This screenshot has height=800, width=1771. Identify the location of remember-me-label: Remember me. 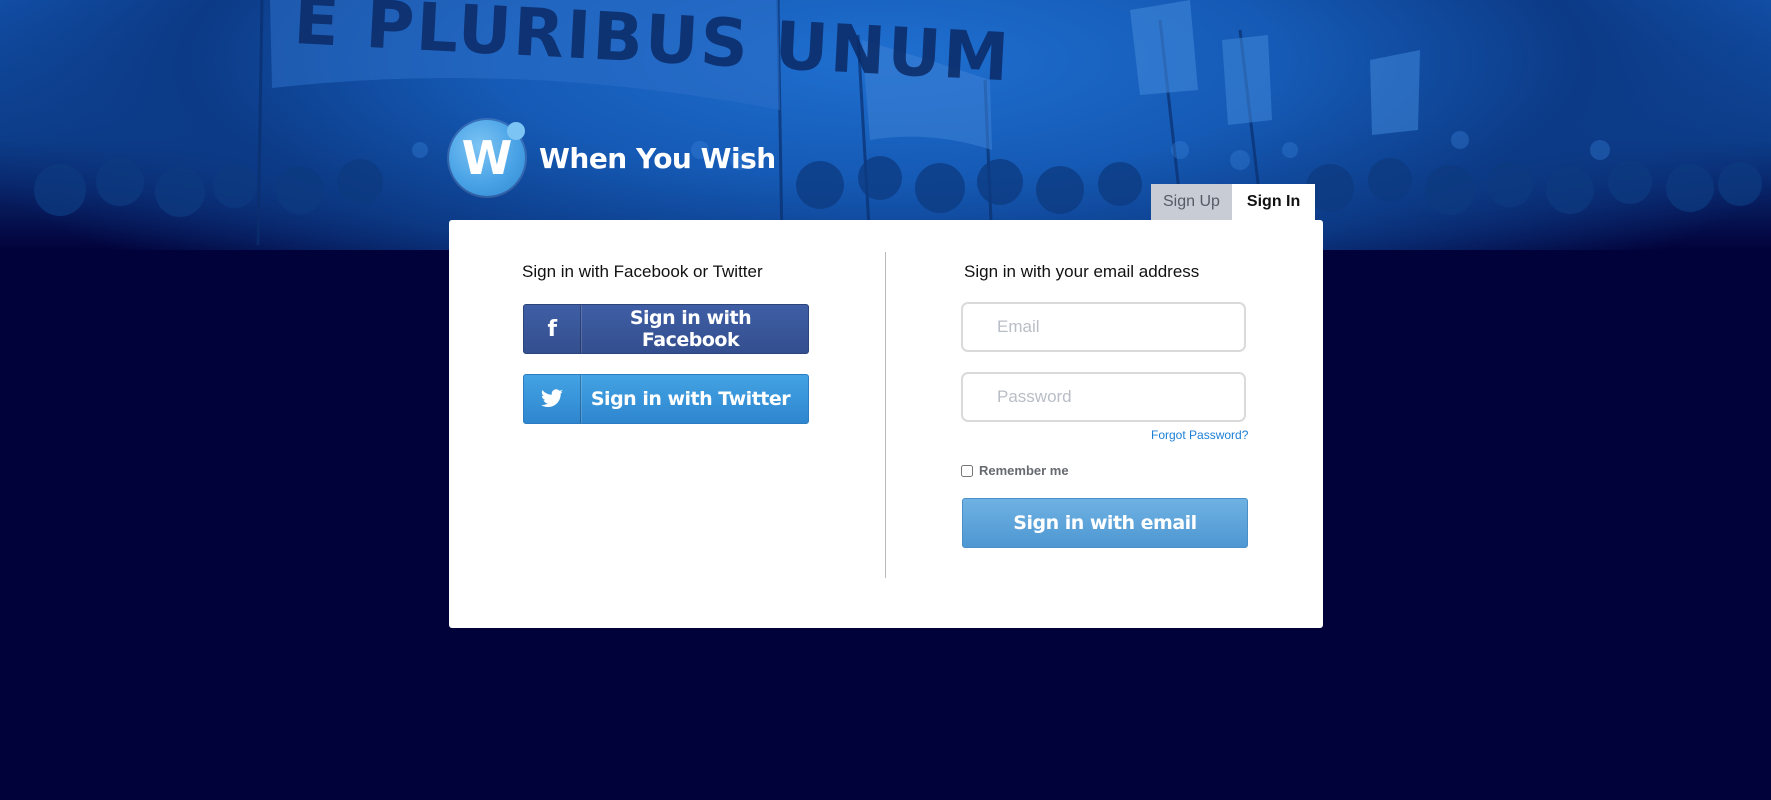
(1024, 470).